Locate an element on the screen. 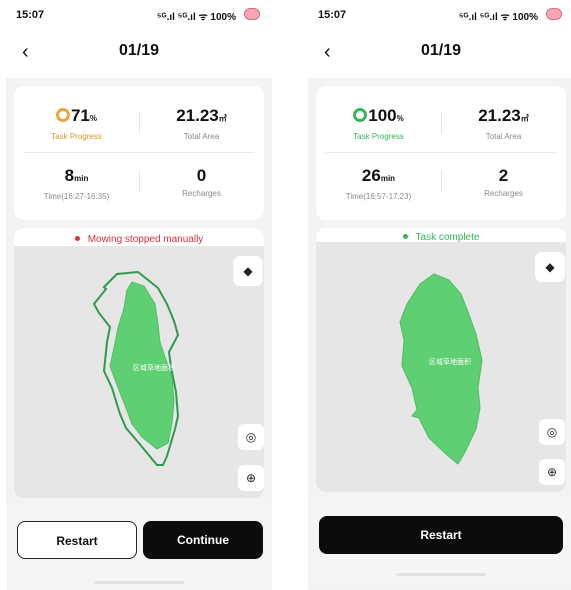  stat-time: 26min Time(16:57-17:23) is located at coordinates (378, 183).